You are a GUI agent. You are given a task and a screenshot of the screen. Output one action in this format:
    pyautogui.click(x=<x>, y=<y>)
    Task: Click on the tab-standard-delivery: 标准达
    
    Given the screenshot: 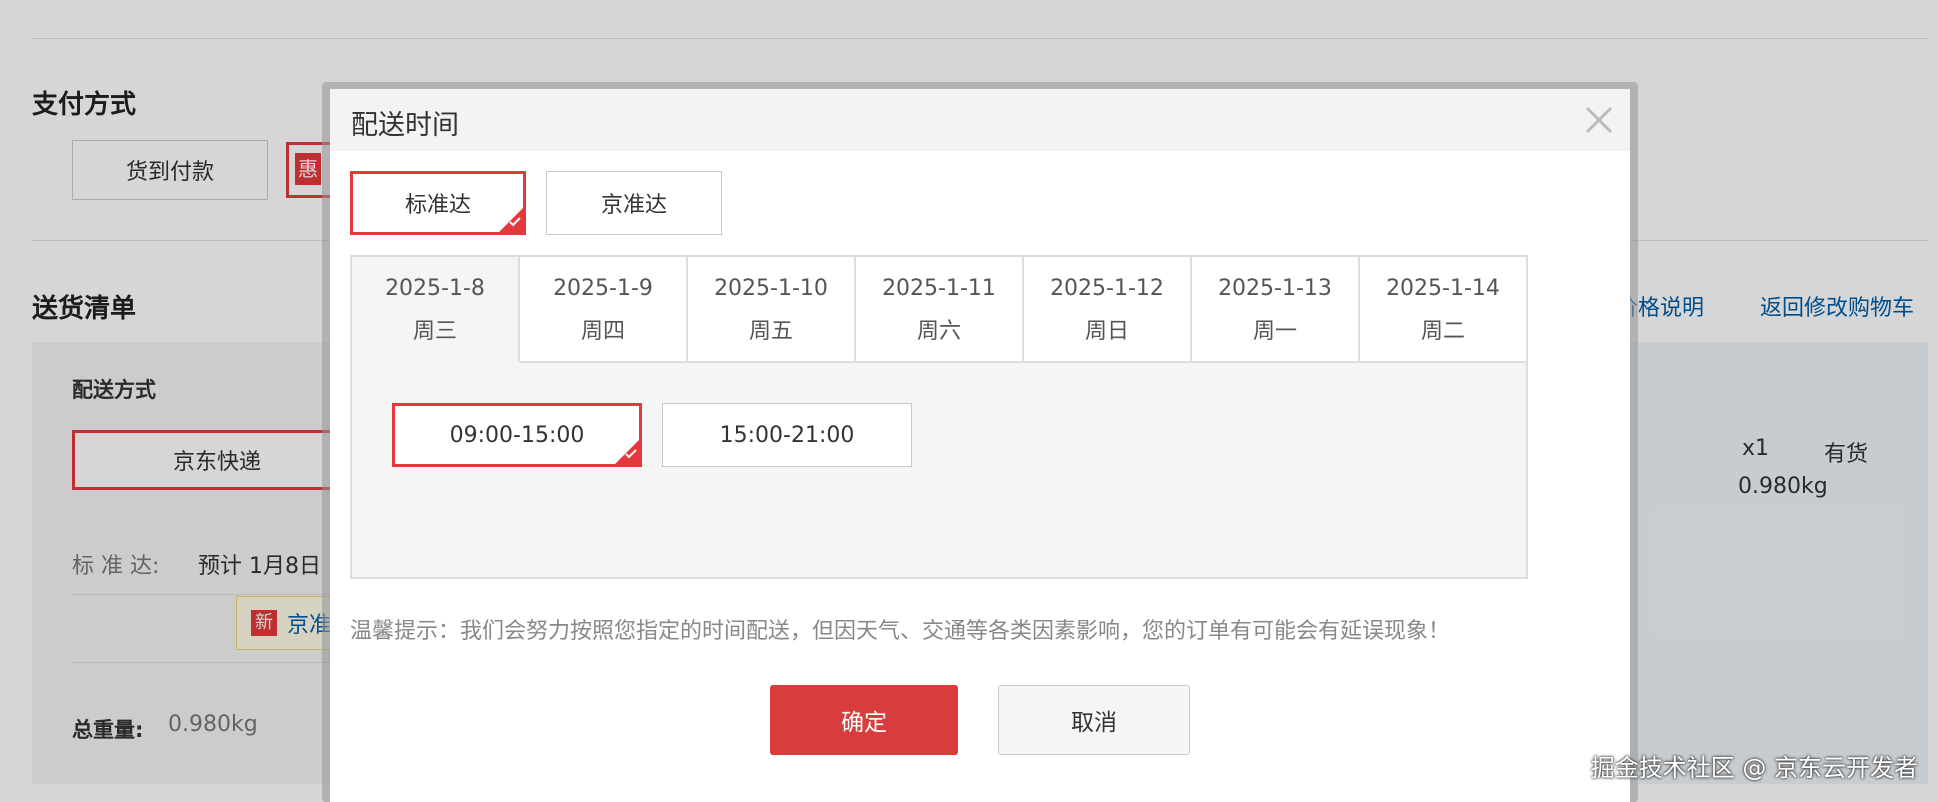 What is the action you would take?
    pyautogui.click(x=438, y=203)
    